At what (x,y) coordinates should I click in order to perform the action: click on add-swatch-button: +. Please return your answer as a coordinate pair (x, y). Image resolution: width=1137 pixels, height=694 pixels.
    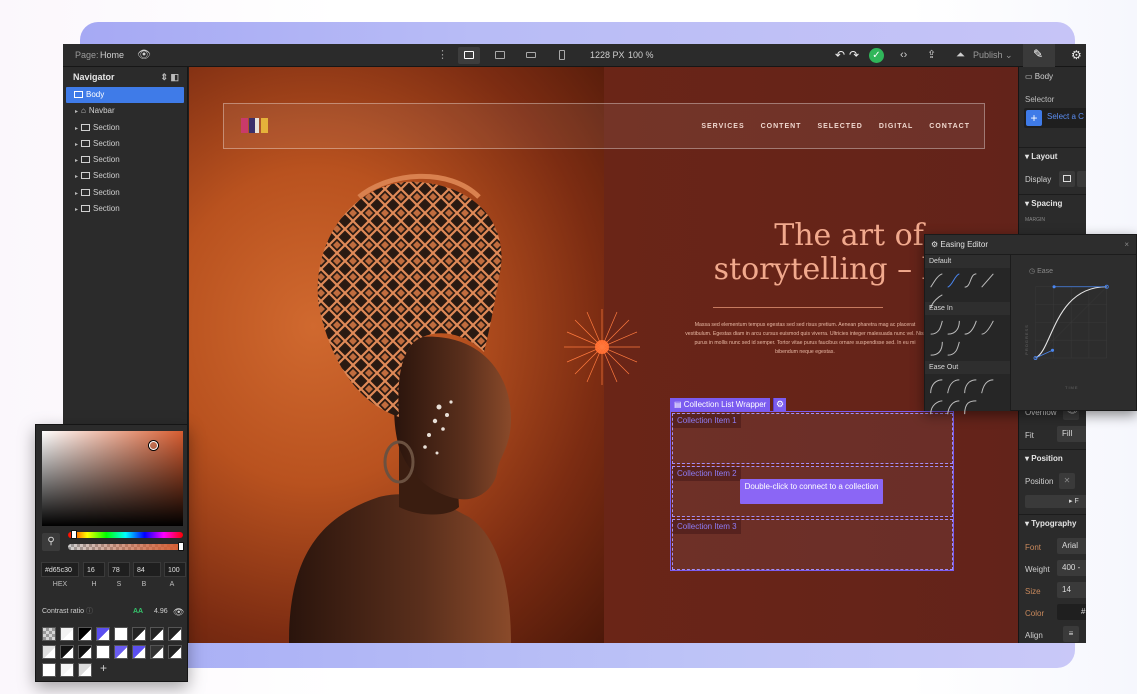
    Looking at the image, I should click on (103, 668).